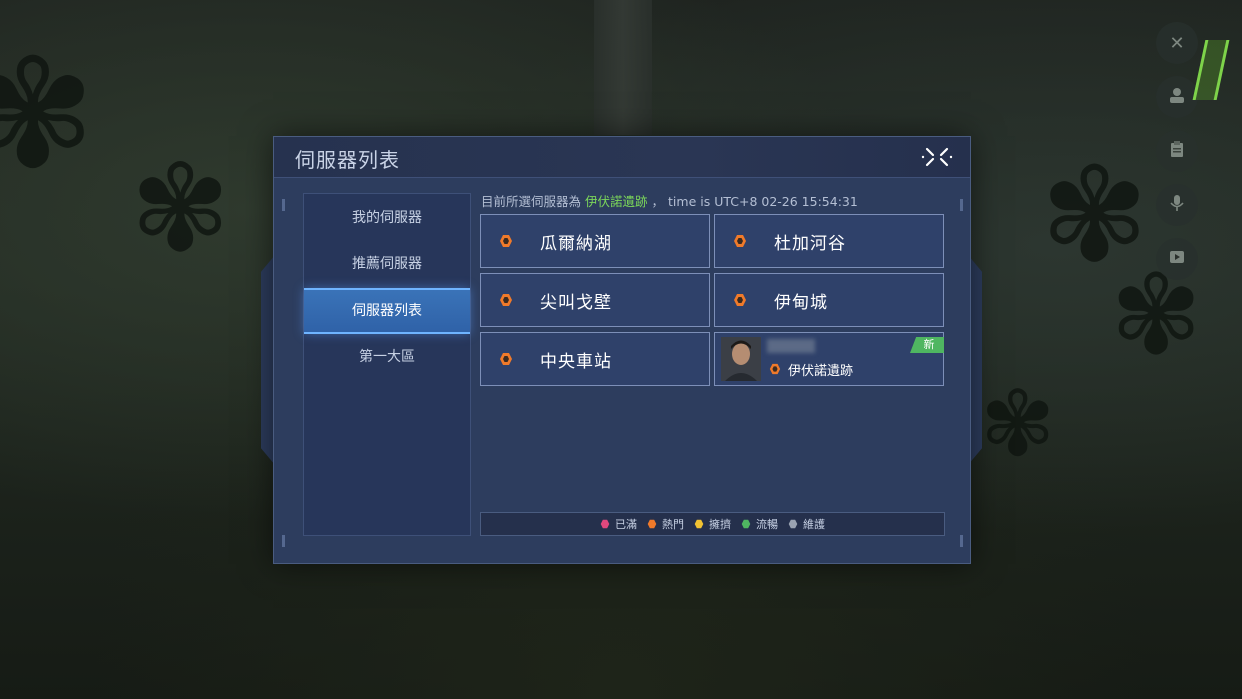 Image resolution: width=1242 pixels, height=699 pixels. I want to click on character-avatar, so click(741, 359).